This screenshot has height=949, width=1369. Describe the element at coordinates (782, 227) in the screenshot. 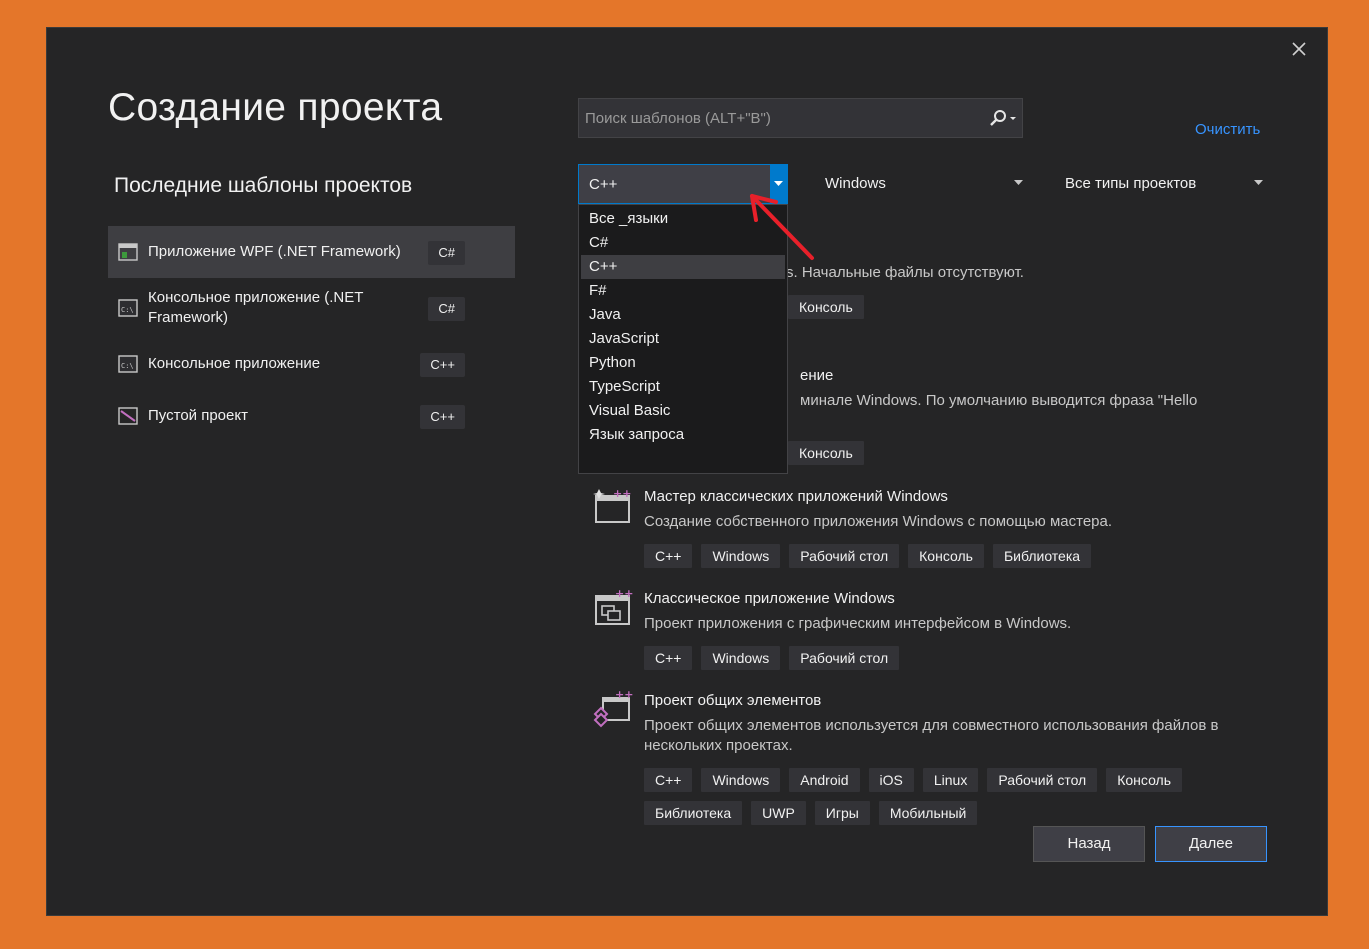

I see `annotation-arrow-icon` at that location.